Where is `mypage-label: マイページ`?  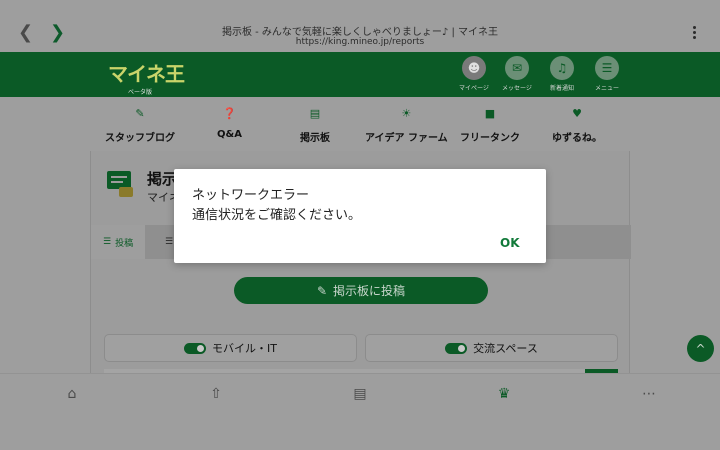 mypage-label: マイページ is located at coordinates (474, 88).